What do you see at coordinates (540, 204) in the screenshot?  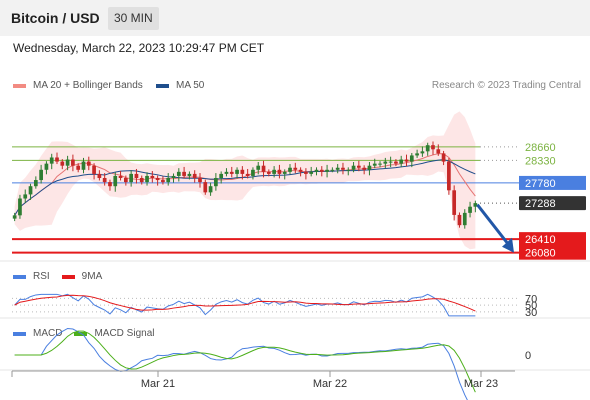 I see `current-price-label: 27288` at bounding box center [540, 204].